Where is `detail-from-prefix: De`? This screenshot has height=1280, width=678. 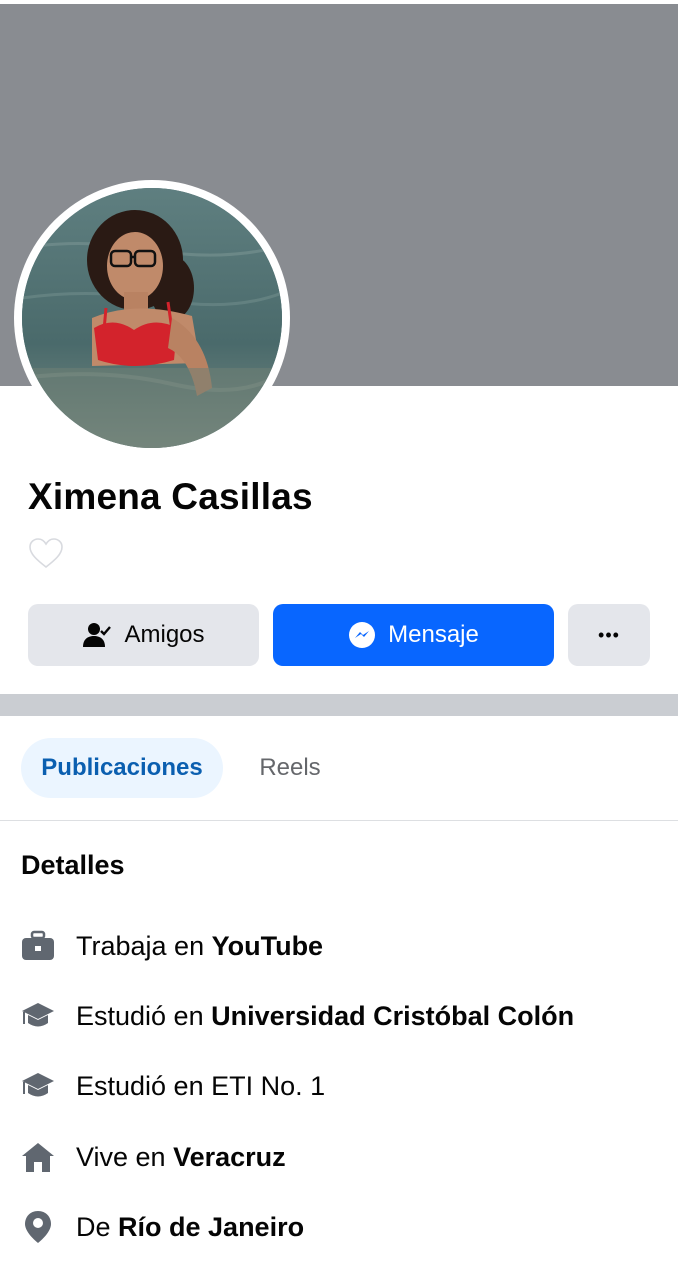 detail-from-prefix: De is located at coordinates (97, 1226).